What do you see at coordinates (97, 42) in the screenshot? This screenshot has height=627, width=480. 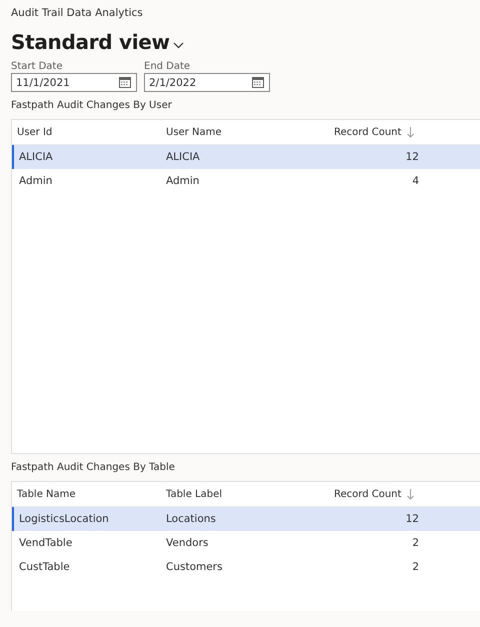 I see `view-selector: Standard view` at bounding box center [97, 42].